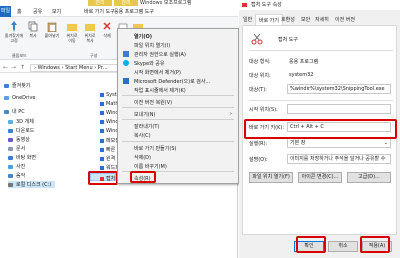 This screenshot has height=258, width=400. Describe the element at coordinates (99, 11) in the screenshot. I see `tab-shortcut-tools: 바로 가기 도구` at that location.